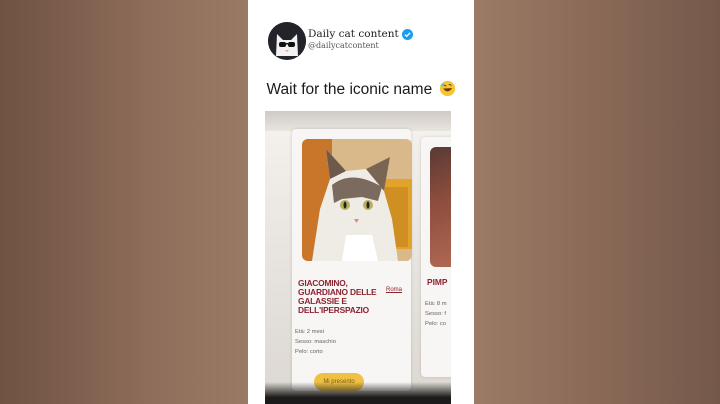 The width and height of the screenshot is (720, 404). I want to click on cat-coat-2: Pelo: co, so click(435, 324).